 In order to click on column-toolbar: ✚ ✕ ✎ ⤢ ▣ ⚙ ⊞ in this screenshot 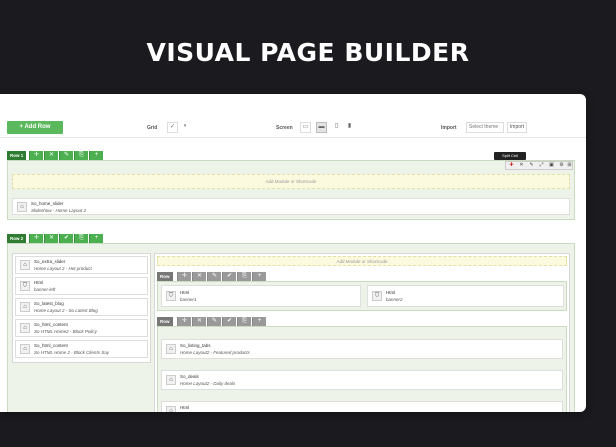, I will do `click(539, 165)`.